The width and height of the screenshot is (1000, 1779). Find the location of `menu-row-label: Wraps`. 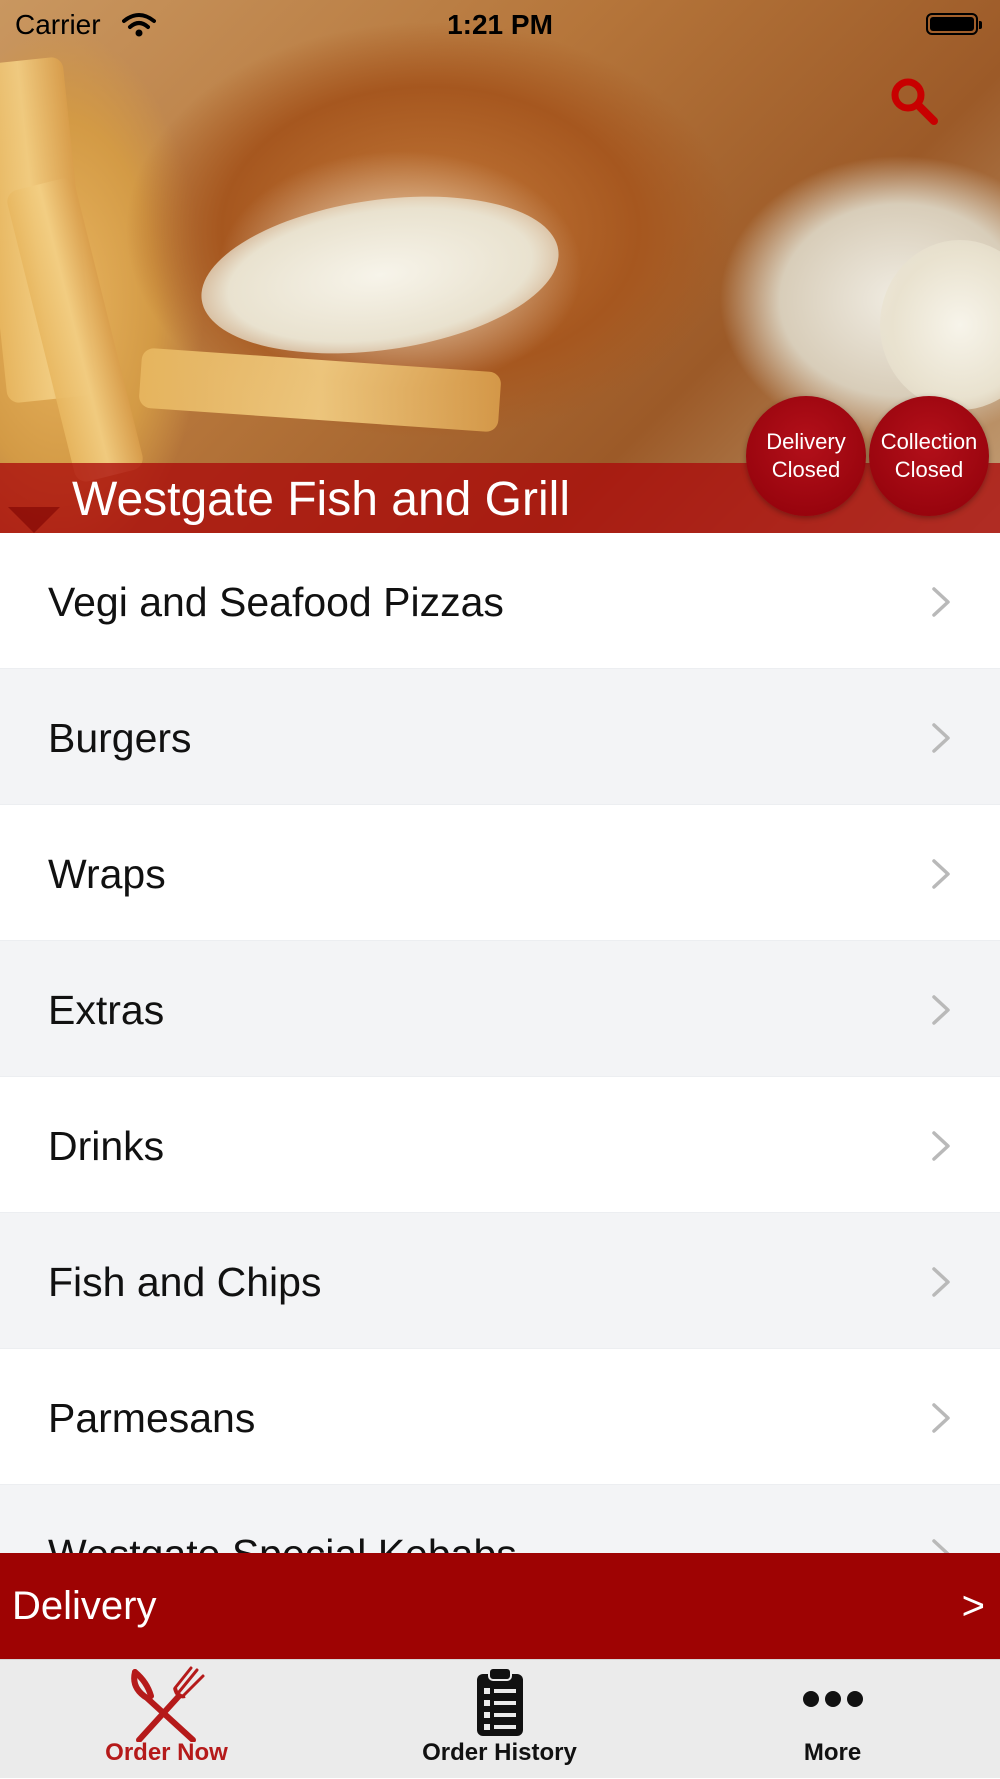

menu-row-label: Wraps is located at coordinates (107, 874).